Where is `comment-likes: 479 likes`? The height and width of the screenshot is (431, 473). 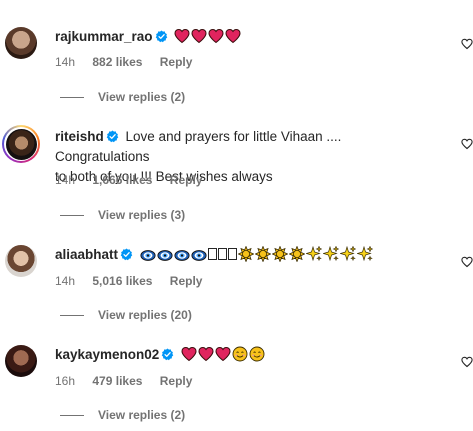
comment-likes: 479 likes is located at coordinates (117, 381).